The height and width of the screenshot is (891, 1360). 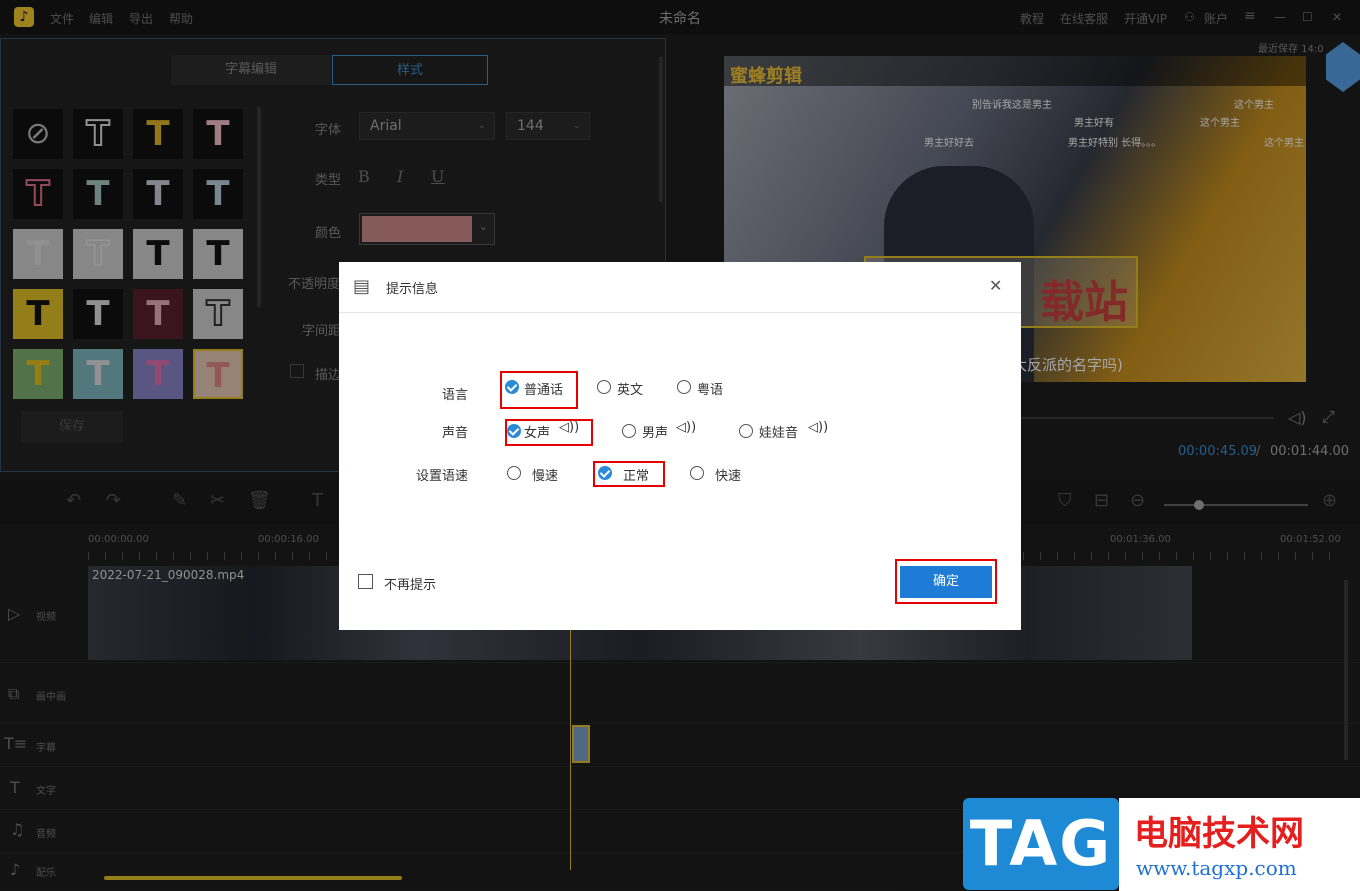 I want to click on voice-radio-male, so click(x=629, y=431).